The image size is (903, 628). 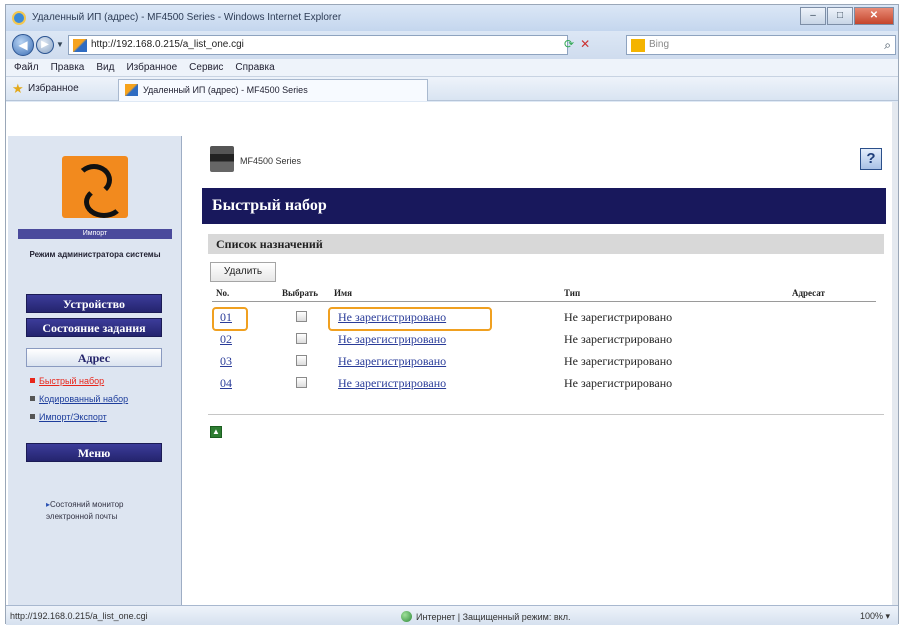 What do you see at coordinates (300, 293) in the screenshot?
I see `col-select: Выбрать` at bounding box center [300, 293].